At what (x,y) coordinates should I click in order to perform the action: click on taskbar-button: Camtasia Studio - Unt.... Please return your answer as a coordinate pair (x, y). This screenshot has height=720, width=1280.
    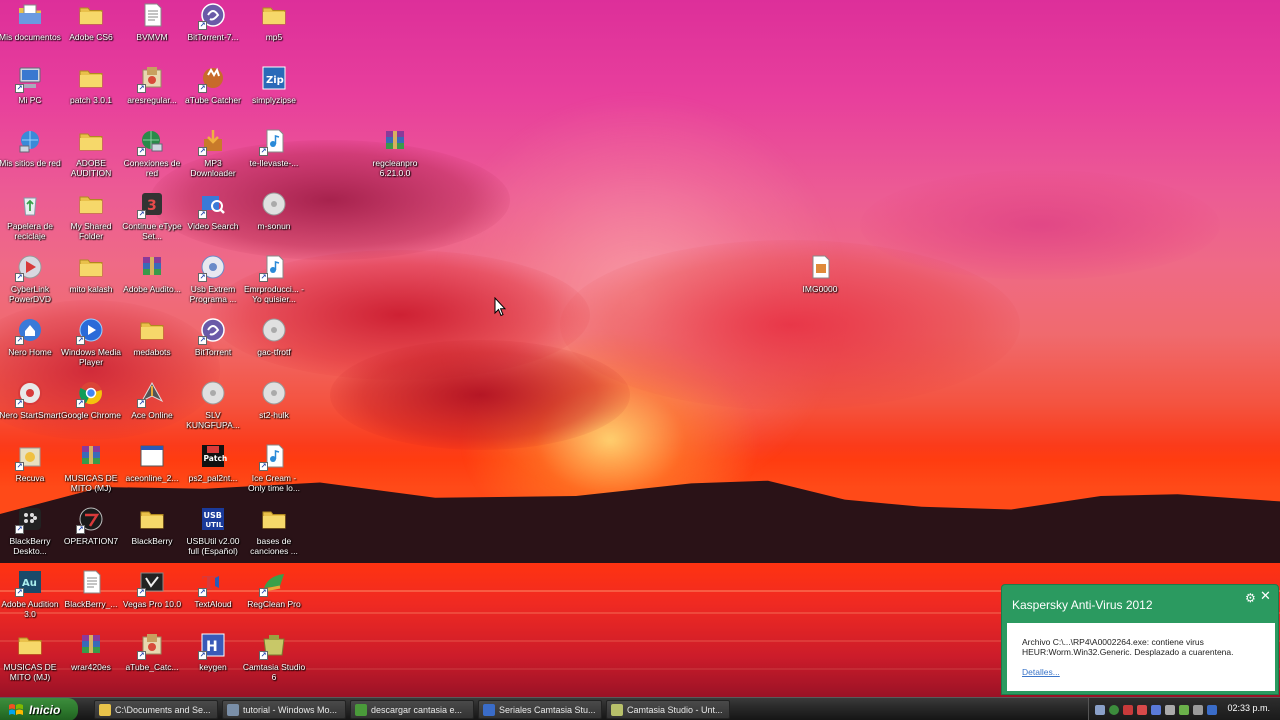
    Looking at the image, I should click on (668, 709).